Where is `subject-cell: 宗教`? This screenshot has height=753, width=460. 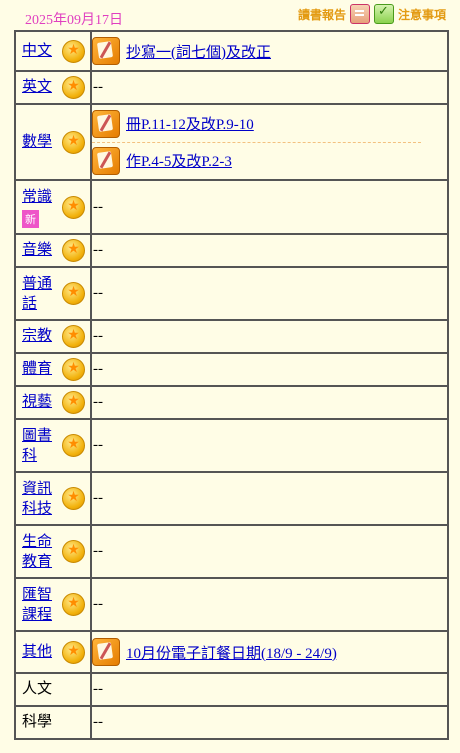 subject-cell: 宗教 is located at coordinates (53, 336).